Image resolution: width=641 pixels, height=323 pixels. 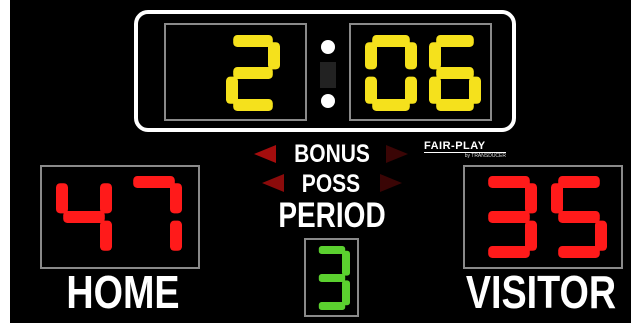 I want to click on clock-minutes-display, so click(x=253, y=73).